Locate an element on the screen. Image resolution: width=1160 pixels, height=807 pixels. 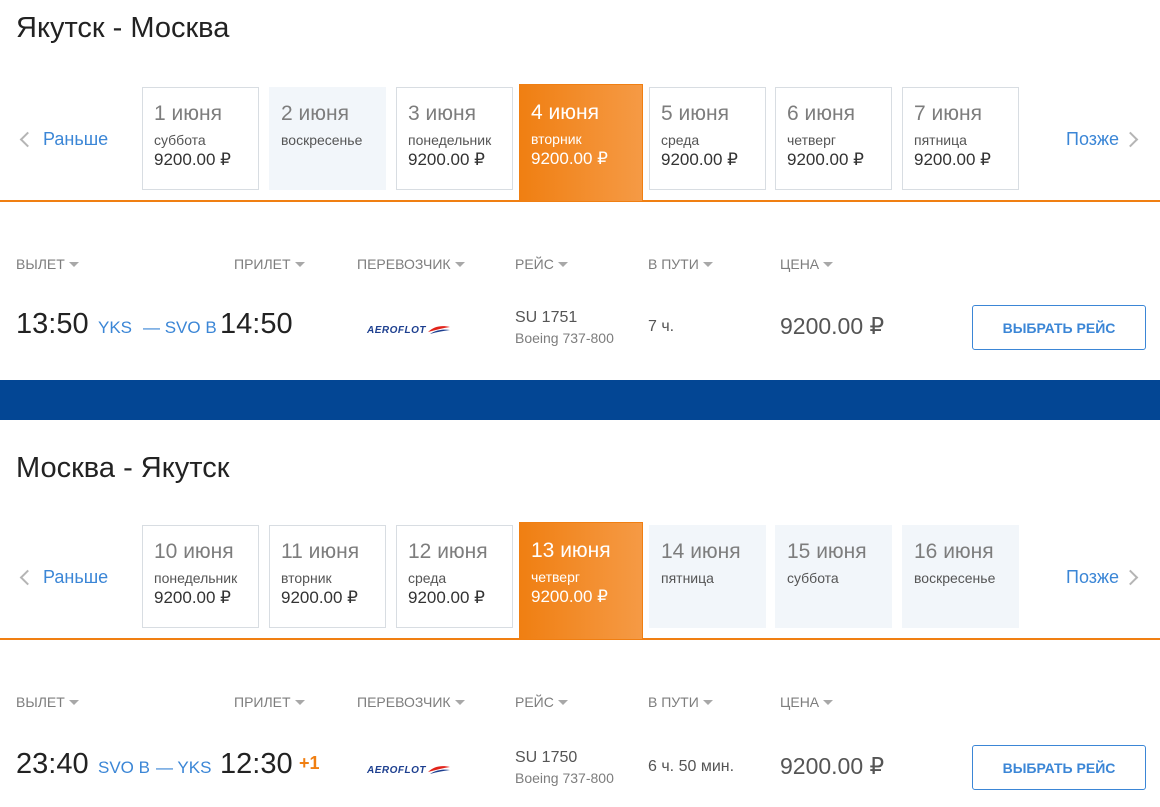
arrival-airport: — SVO B is located at coordinates (180, 327).